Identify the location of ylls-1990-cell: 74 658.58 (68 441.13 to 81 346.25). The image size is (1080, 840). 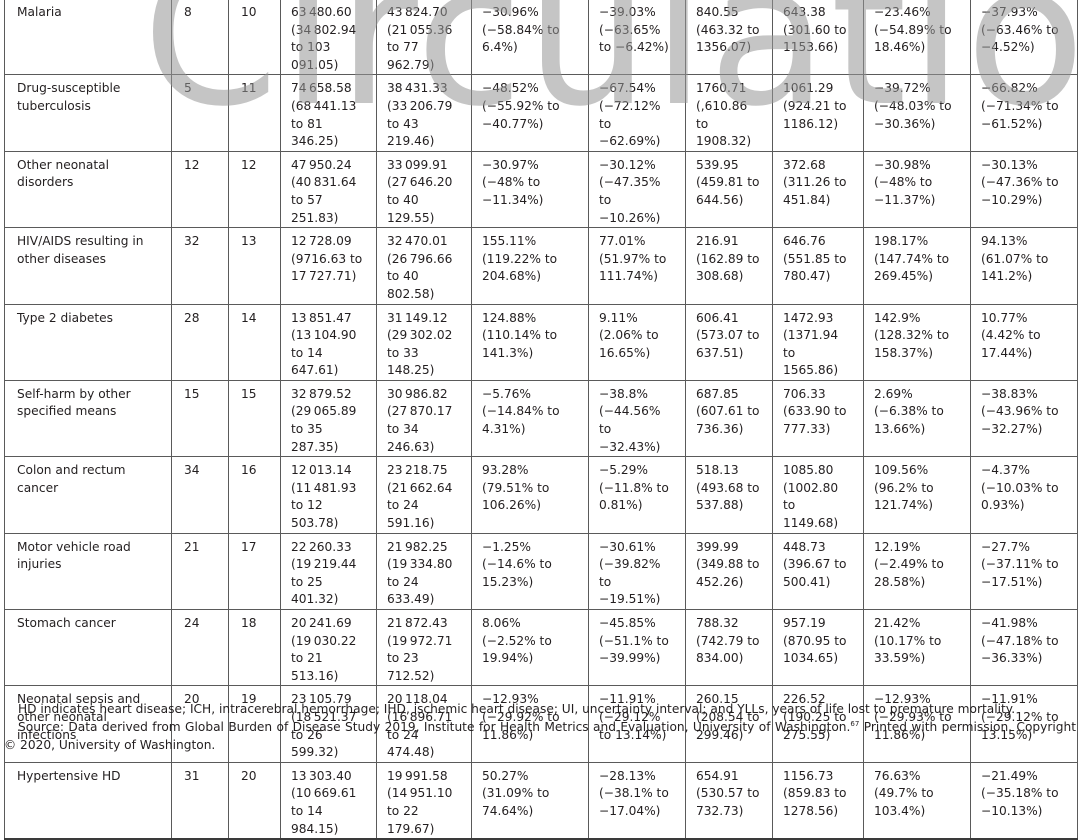
(328, 113).